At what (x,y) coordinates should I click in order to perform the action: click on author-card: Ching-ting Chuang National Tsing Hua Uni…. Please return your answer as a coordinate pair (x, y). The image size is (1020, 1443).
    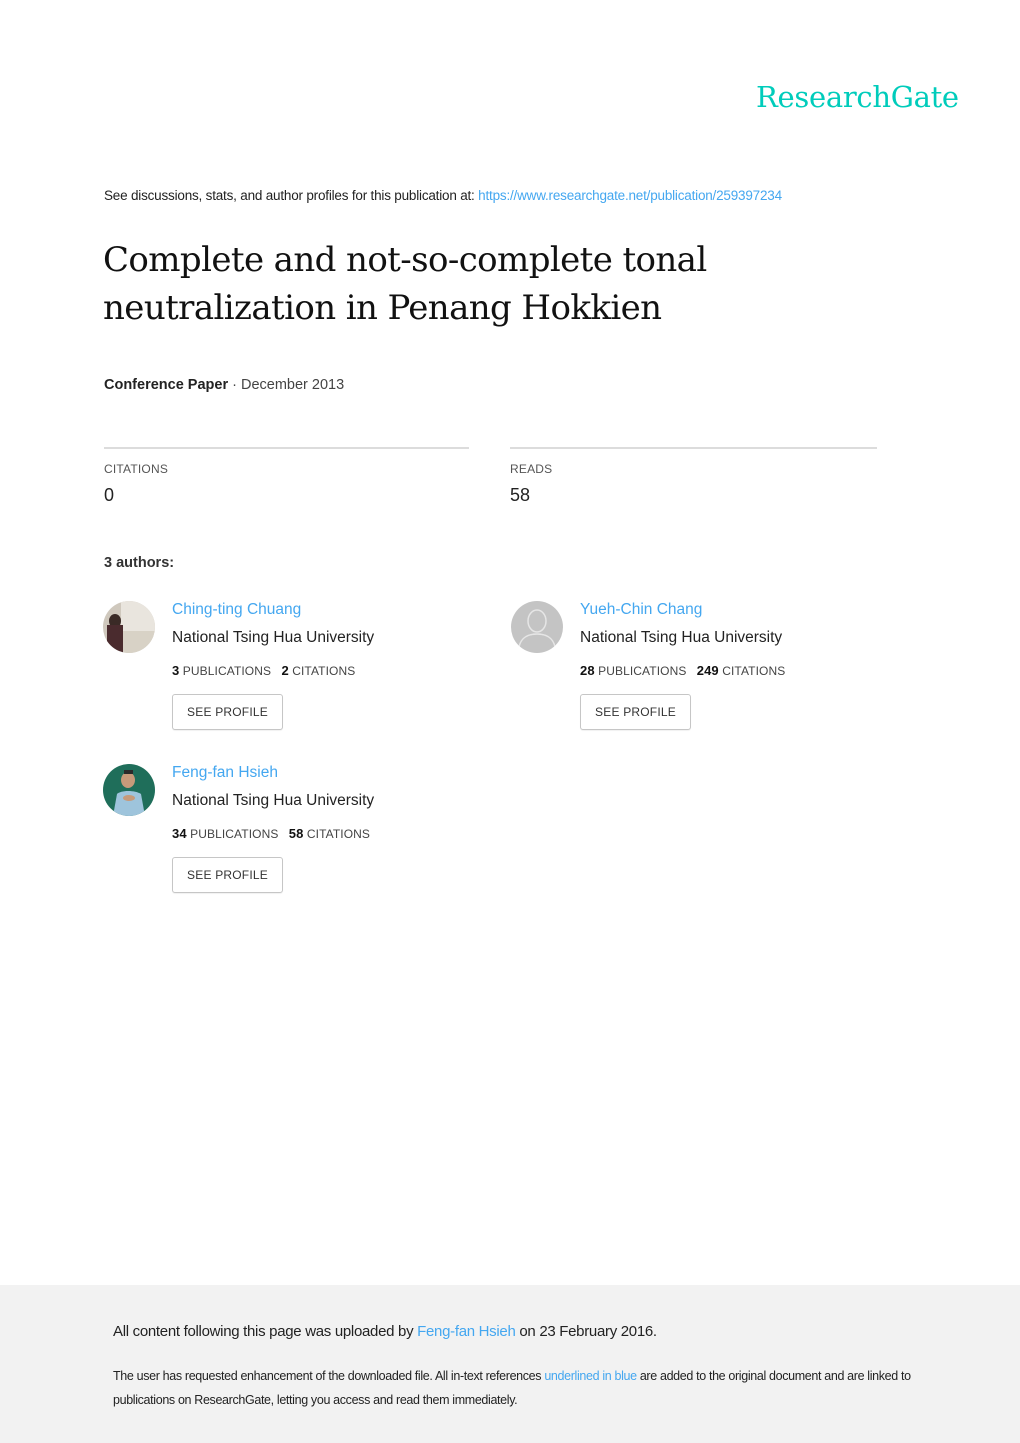
    Looking at the image, I should click on (293, 671).